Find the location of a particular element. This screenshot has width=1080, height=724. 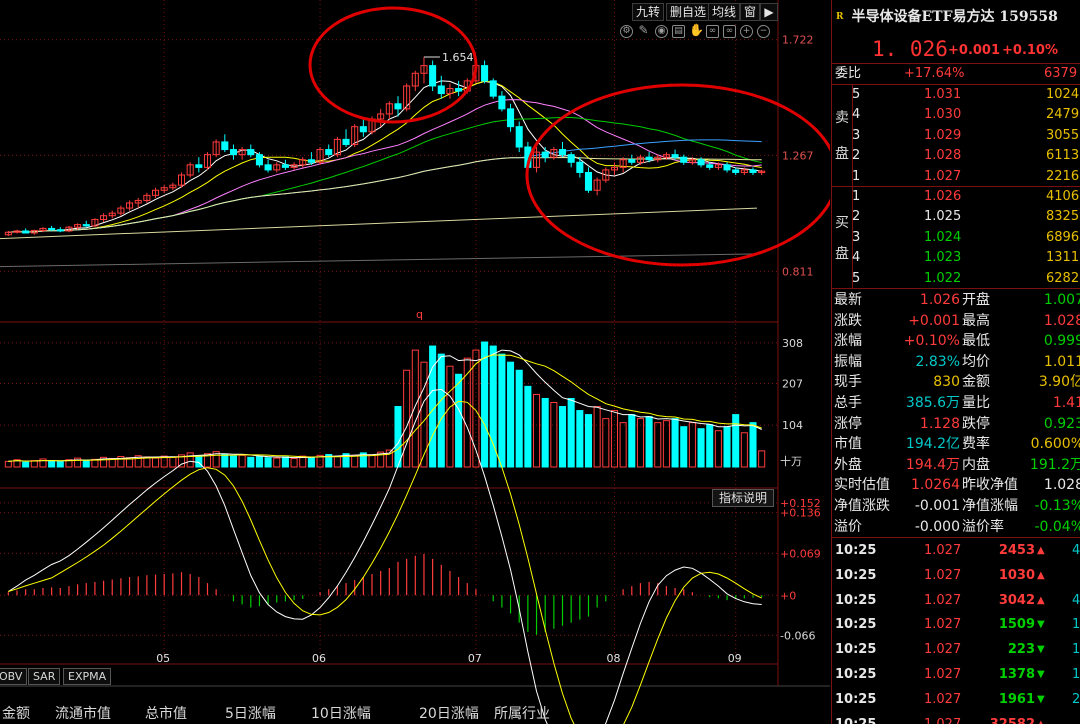

tick-row: 10:25 1.027 3042 ▲ 4 is located at coordinates (956, 601).